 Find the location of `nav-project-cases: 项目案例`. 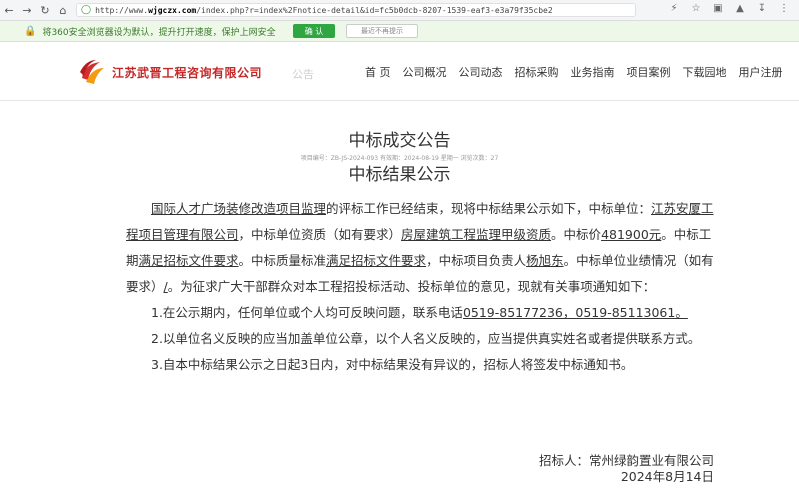

nav-project-cases: 项目案例 is located at coordinates (649, 72).